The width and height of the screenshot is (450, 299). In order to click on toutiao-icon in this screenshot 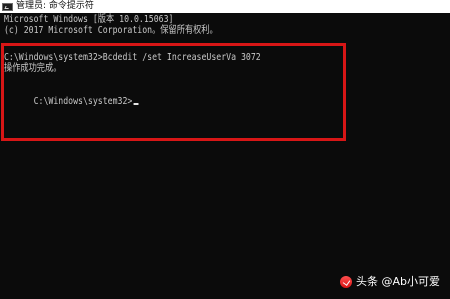, I will do `click(345, 282)`.